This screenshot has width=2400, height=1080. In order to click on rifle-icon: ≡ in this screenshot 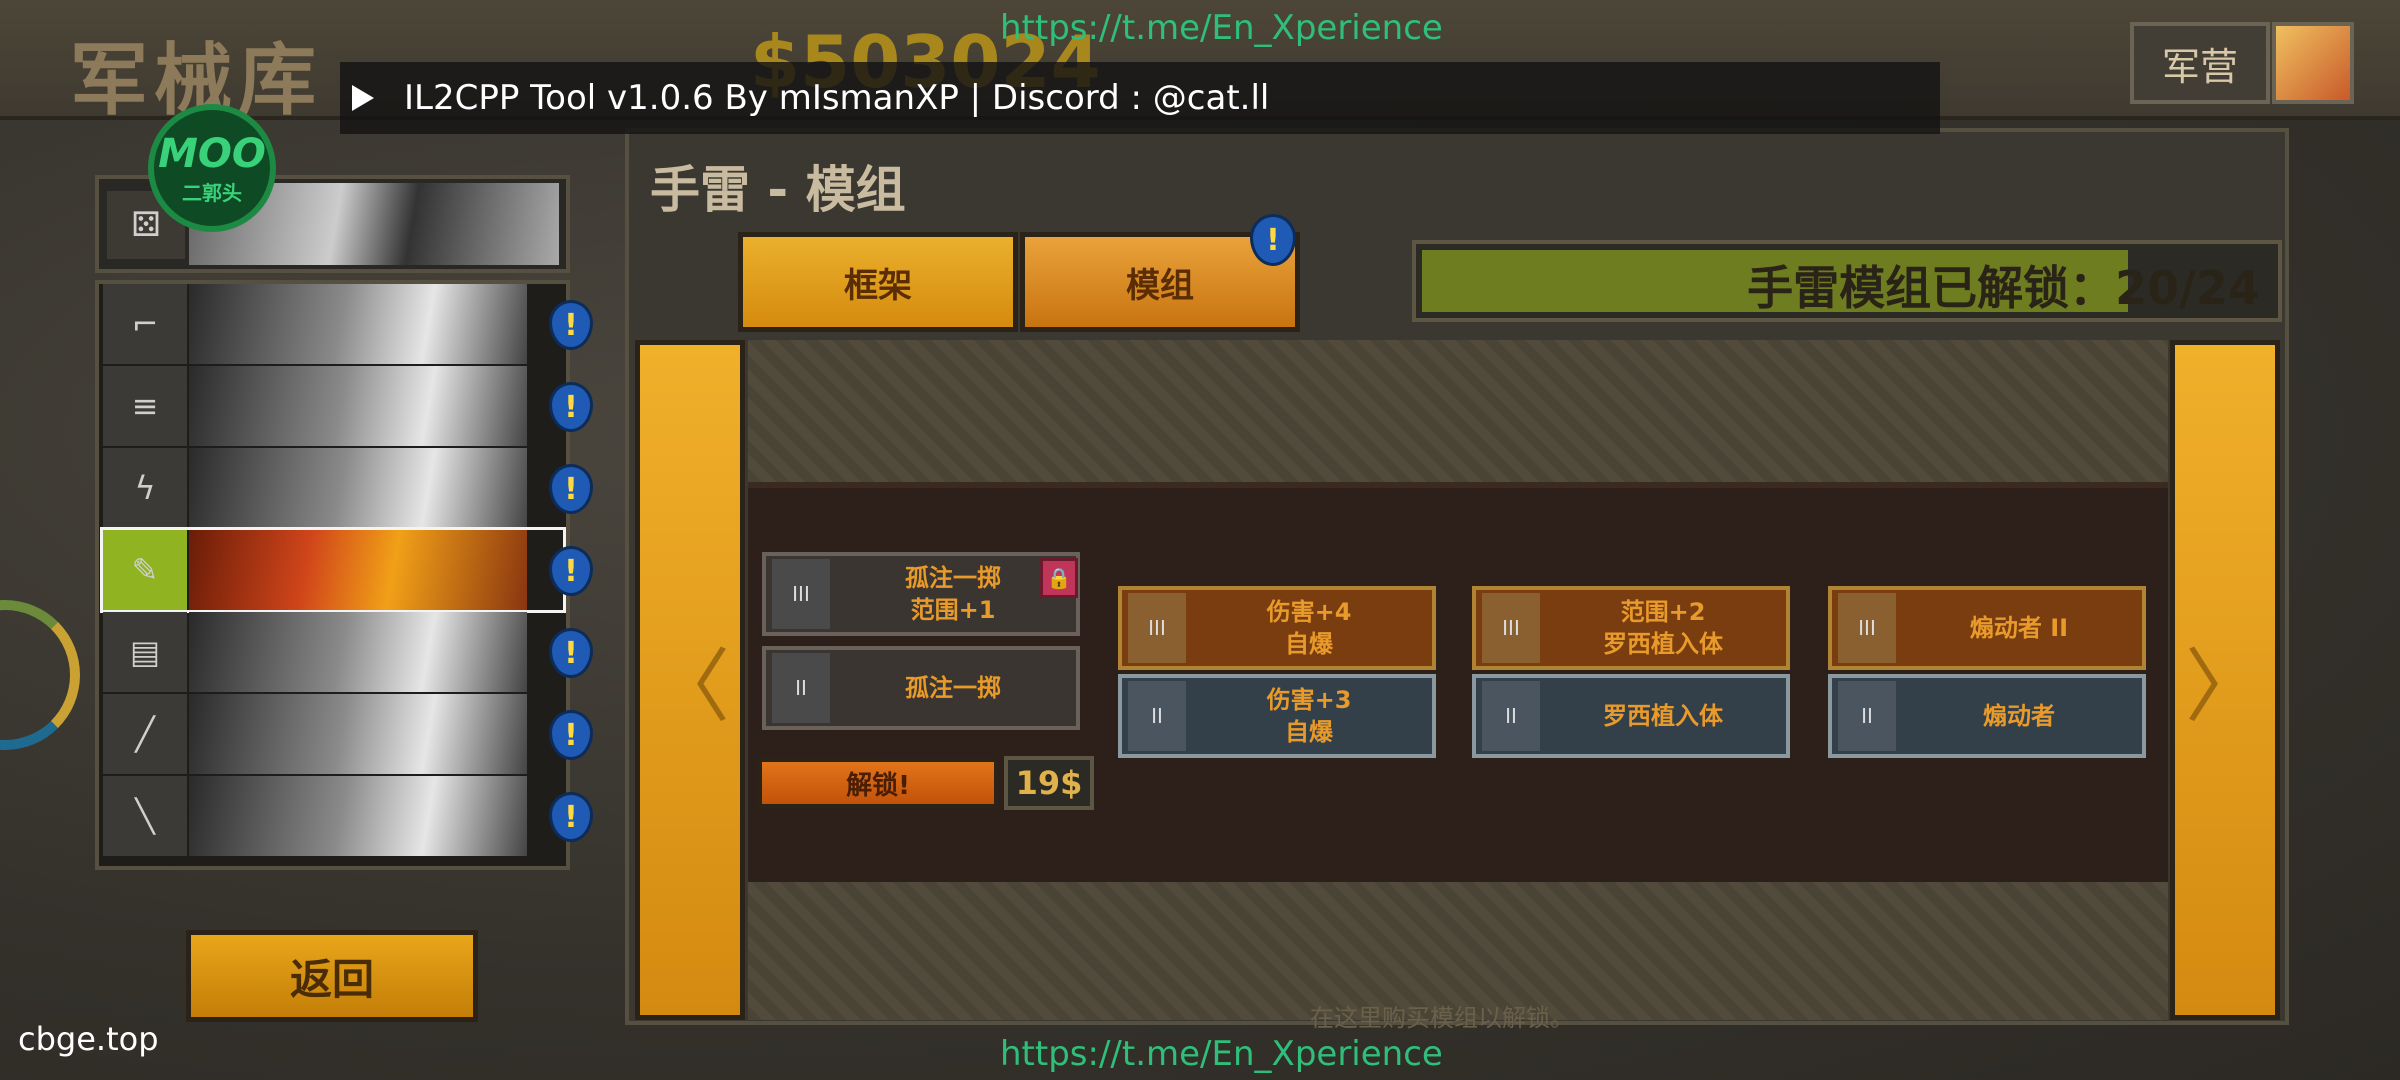, I will do `click(145, 406)`.